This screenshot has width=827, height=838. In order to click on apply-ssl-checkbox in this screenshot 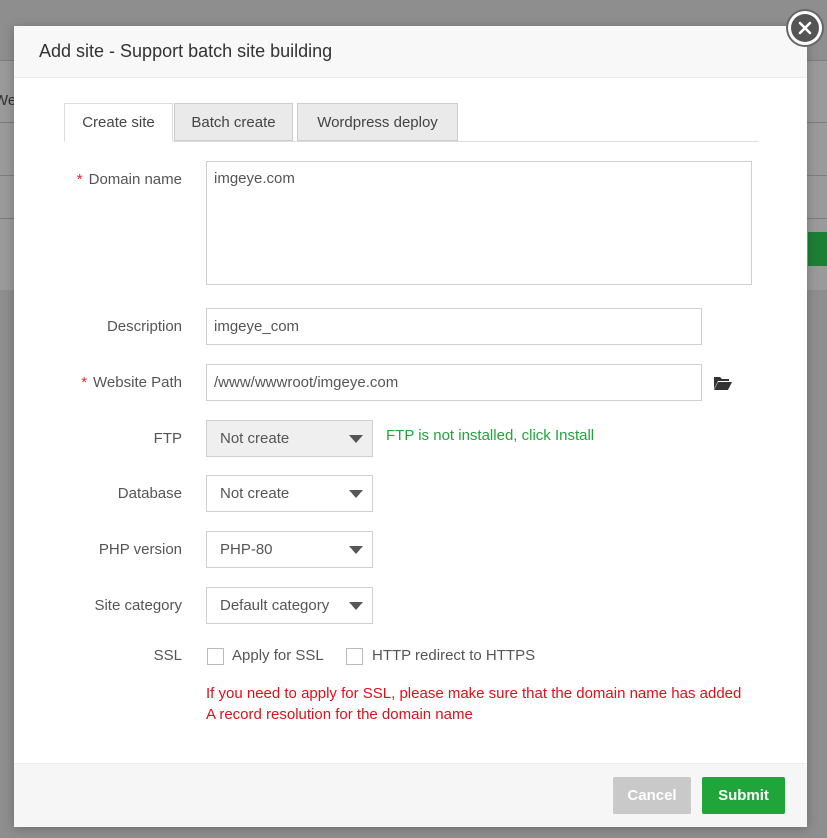, I will do `click(215, 656)`.